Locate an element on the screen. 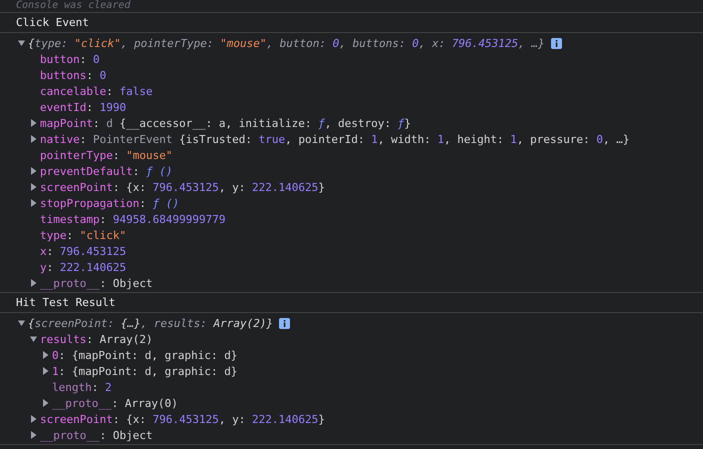 This screenshot has height=449, width=703. property-line: mapPoint: d {__accessor__: a, initialize: ƒ, destroy: ƒ} is located at coordinates (225, 123).